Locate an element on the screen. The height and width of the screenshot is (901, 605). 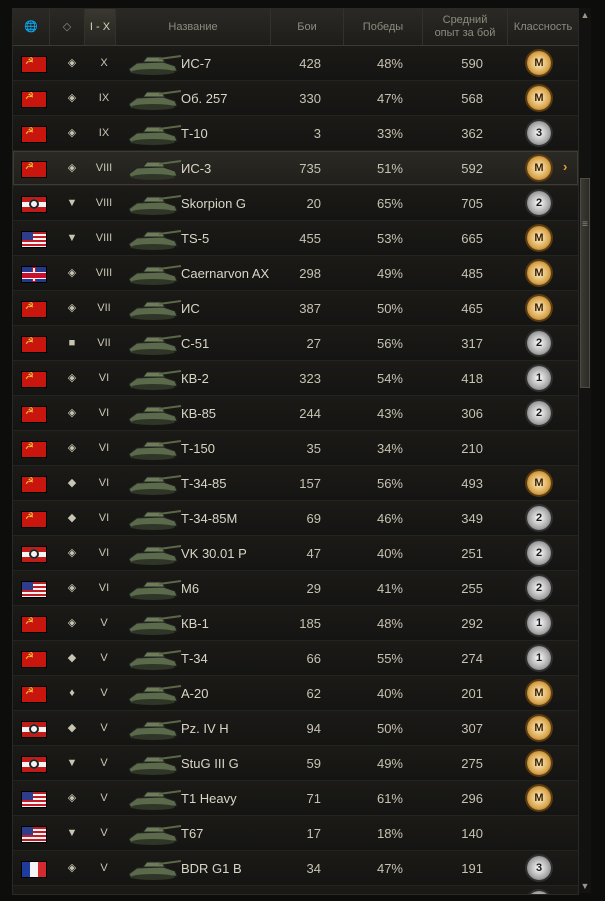
table-row: ◆ VI Т-34-85М 69 46% 349 2 is located at coordinates (295, 518).